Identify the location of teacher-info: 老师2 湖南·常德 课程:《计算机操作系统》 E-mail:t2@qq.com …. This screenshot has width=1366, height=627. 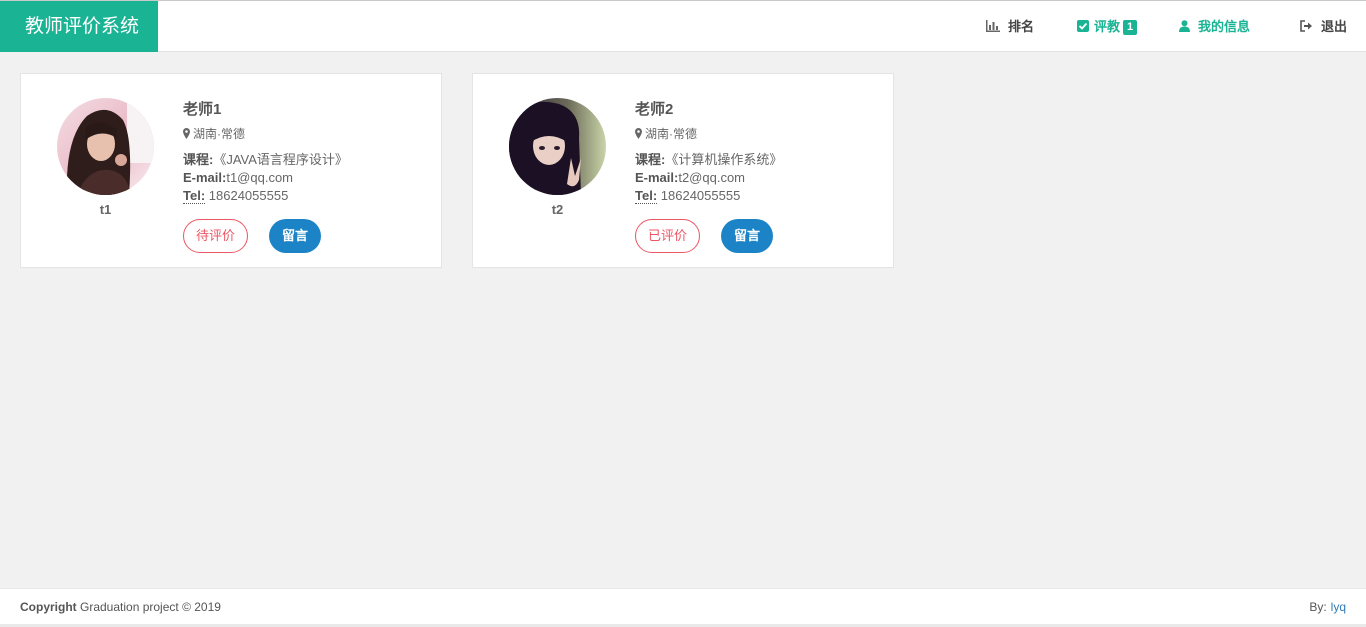
(760, 151).